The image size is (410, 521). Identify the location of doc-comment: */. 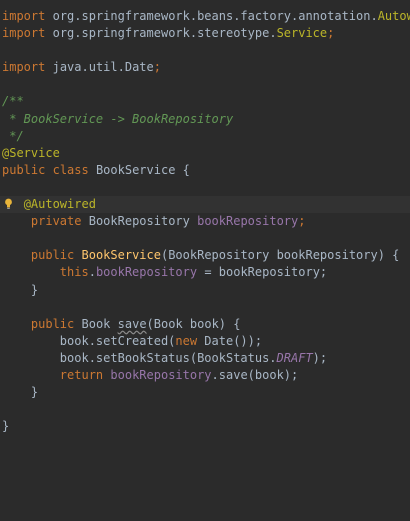
(13, 135).